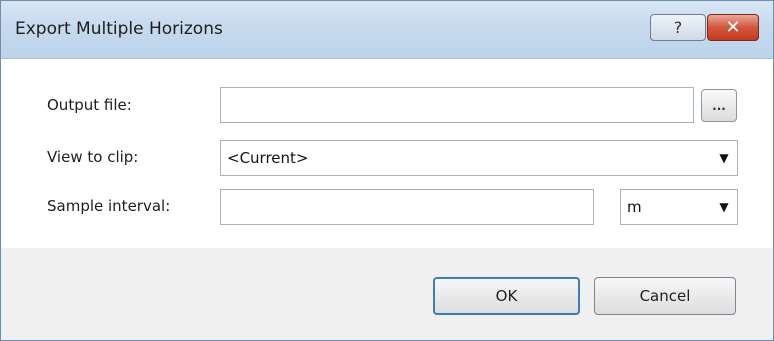  What do you see at coordinates (457, 105) in the screenshot?
I see `output-file-input` at bounding box center [457, 105].